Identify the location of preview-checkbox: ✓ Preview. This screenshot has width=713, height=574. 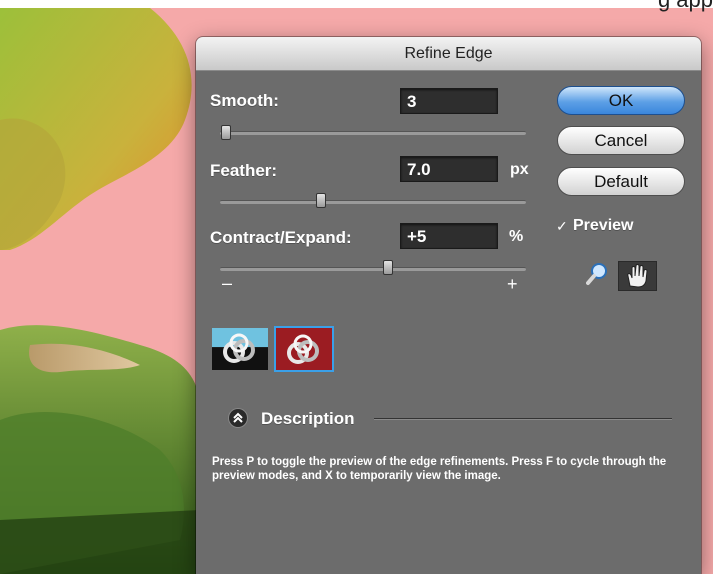
(606, 227).